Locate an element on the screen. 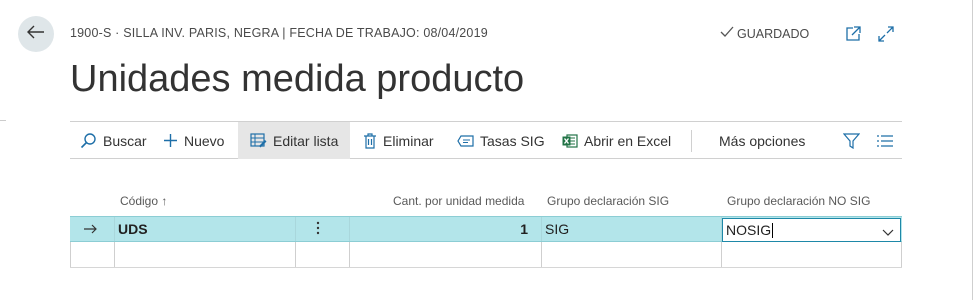 This screenshot has width=973, height=300. open-excel-label: Abrir en Excel is located at coordinates (628, 140).